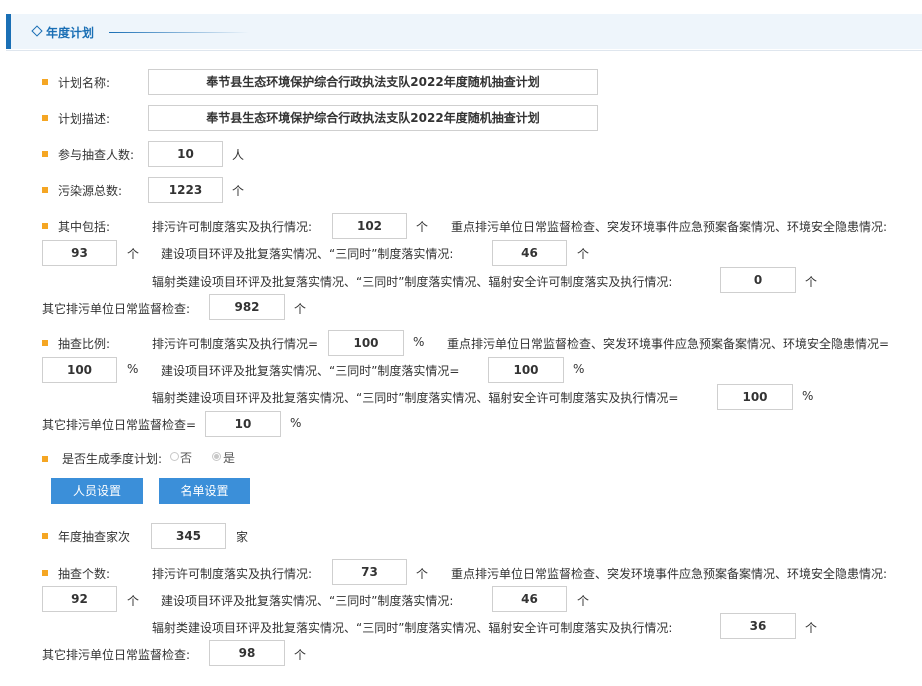  I want to click on count-other-label: 其它排污单位日常监督检查:, so click(116, 655).